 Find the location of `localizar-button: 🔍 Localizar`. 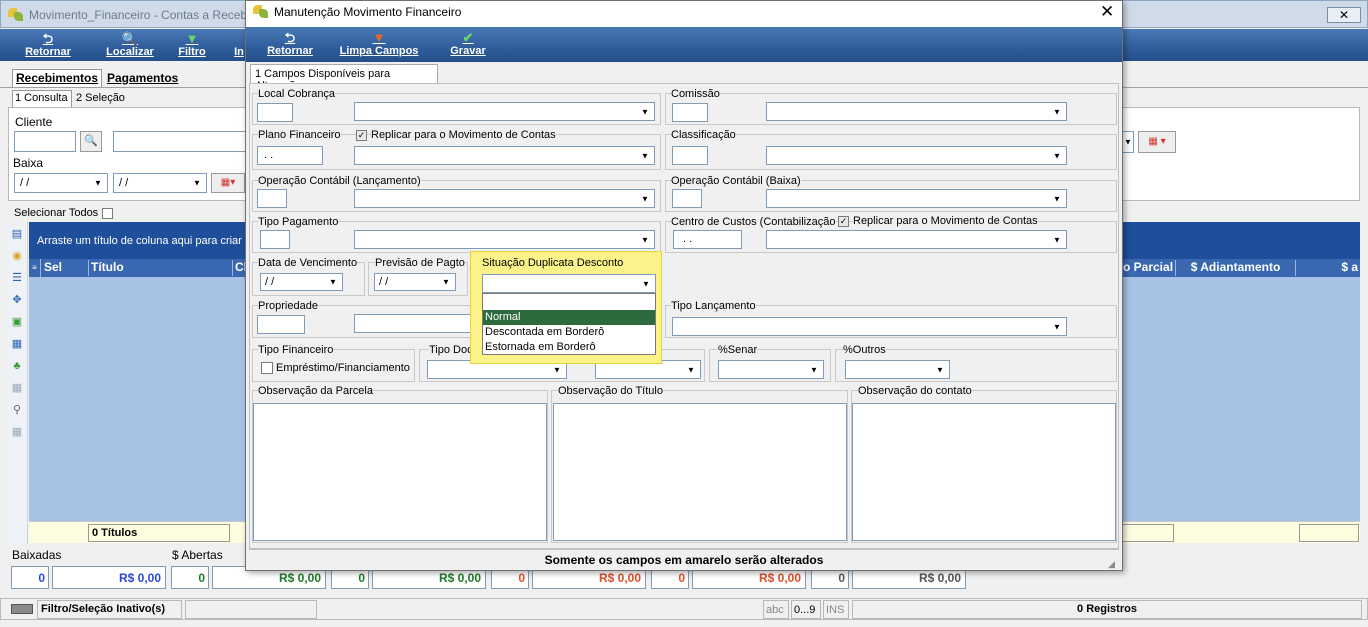

localizar-button: 🔍 Localizar is located at coordinates (130, 45).